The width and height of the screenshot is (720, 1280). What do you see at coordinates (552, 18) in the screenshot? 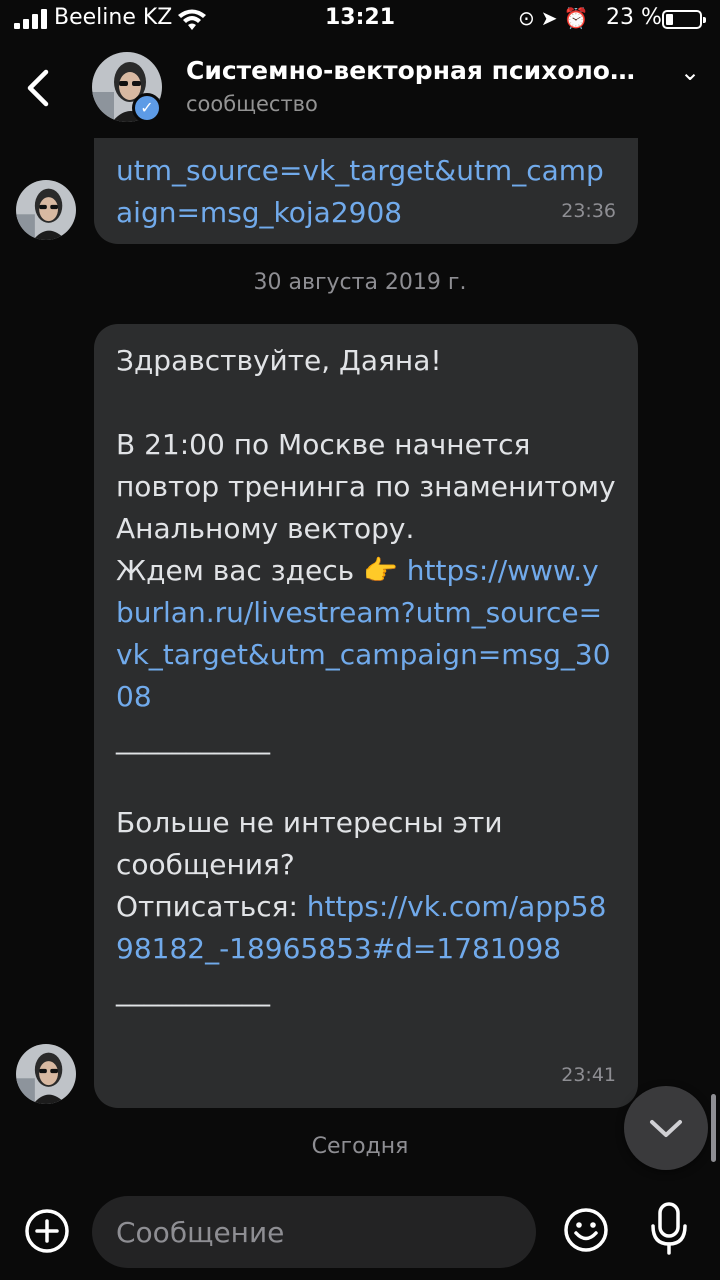
I see `location-icon: ➤` at bounding box center [552, 18].